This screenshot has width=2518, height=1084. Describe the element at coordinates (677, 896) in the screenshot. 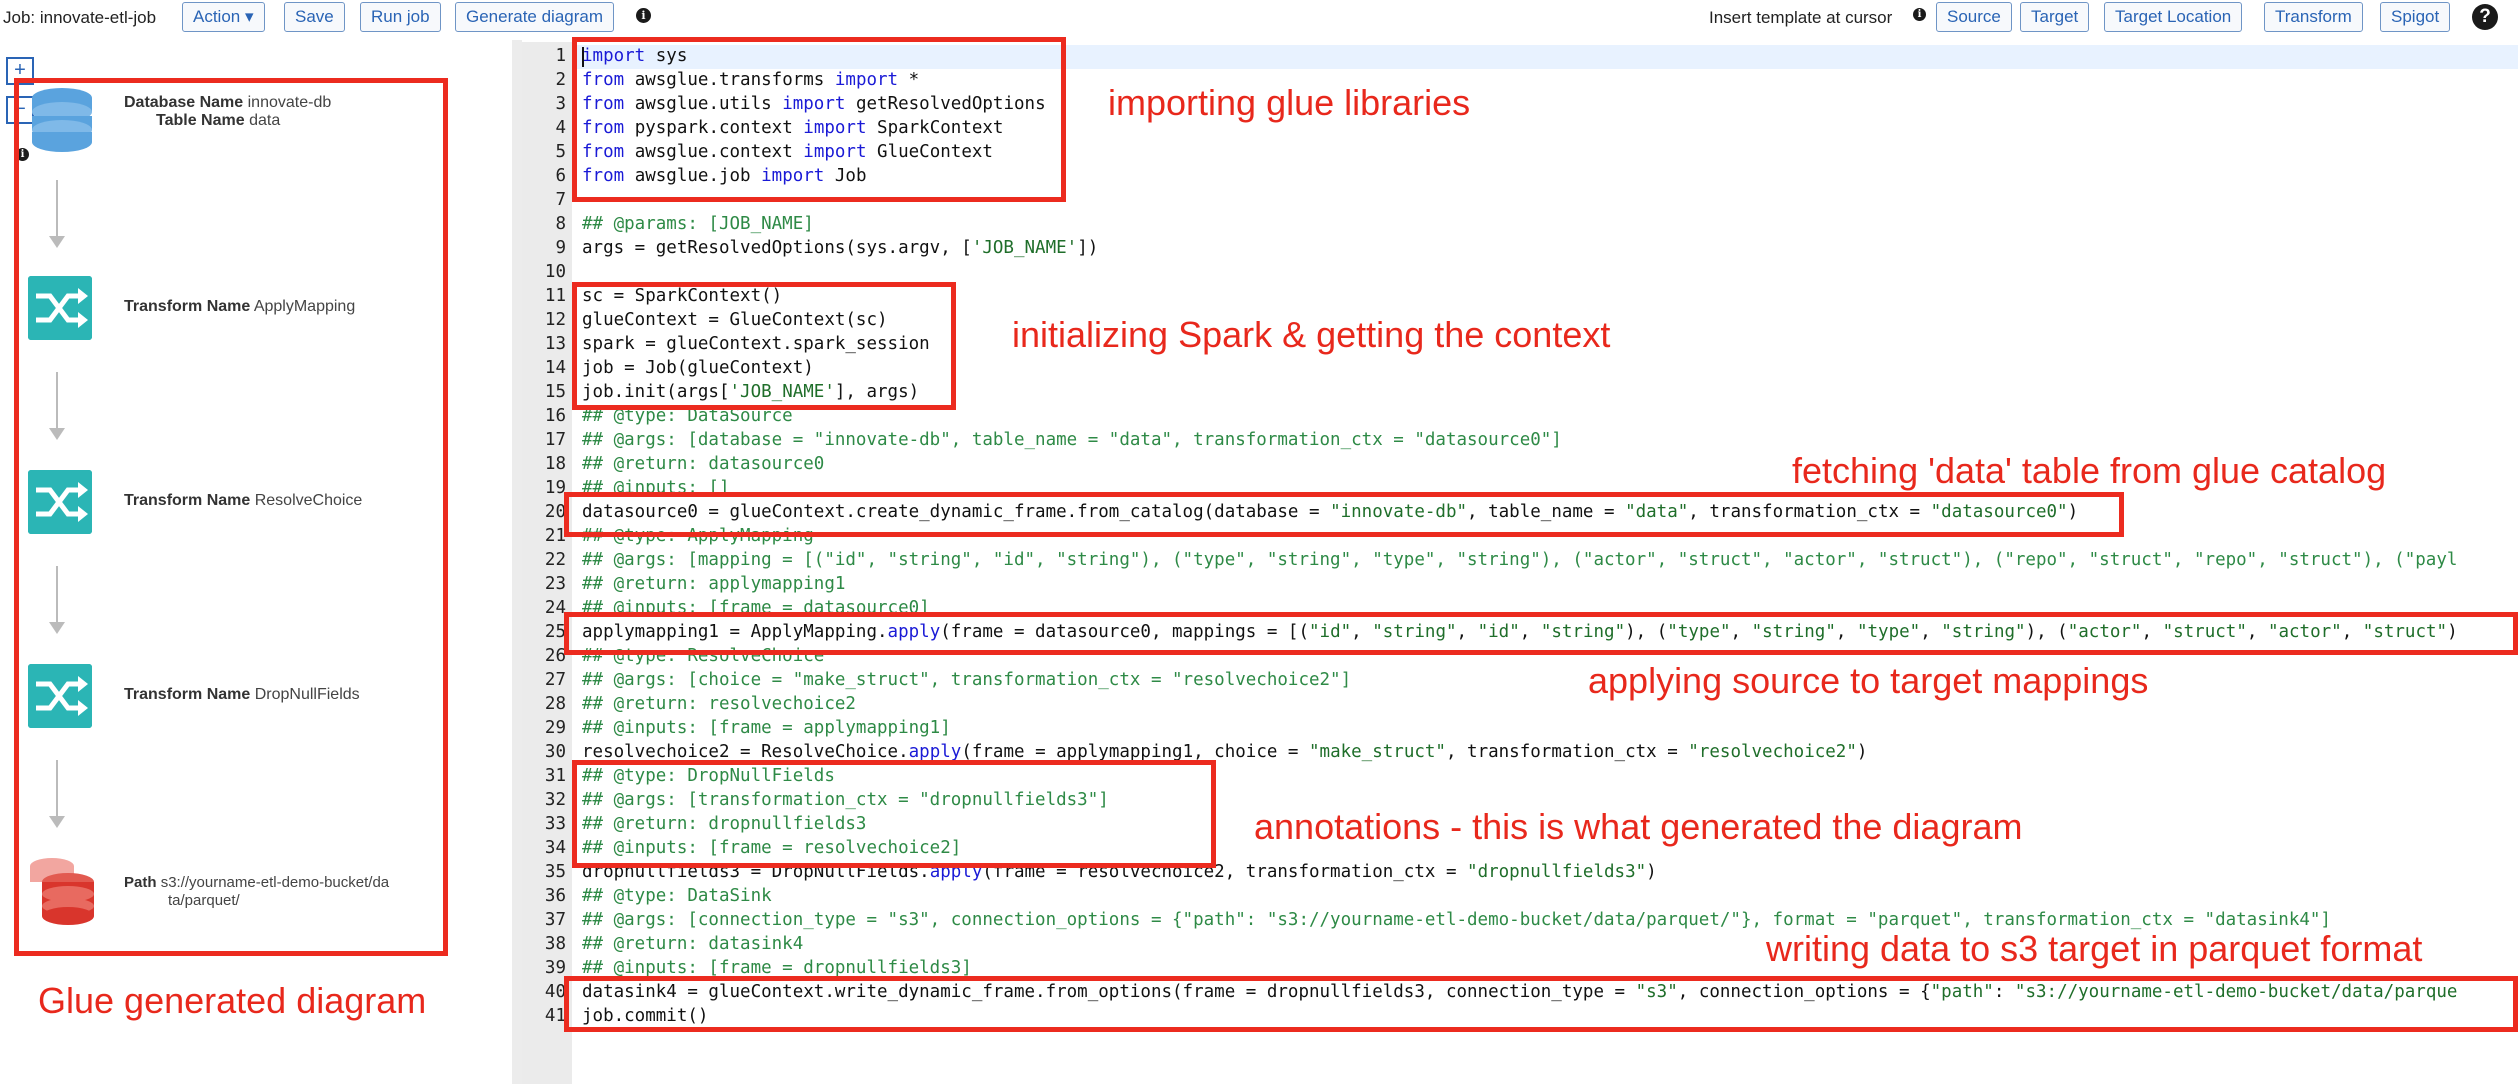

I see `code-line: ## @type: DataSink` at that location.